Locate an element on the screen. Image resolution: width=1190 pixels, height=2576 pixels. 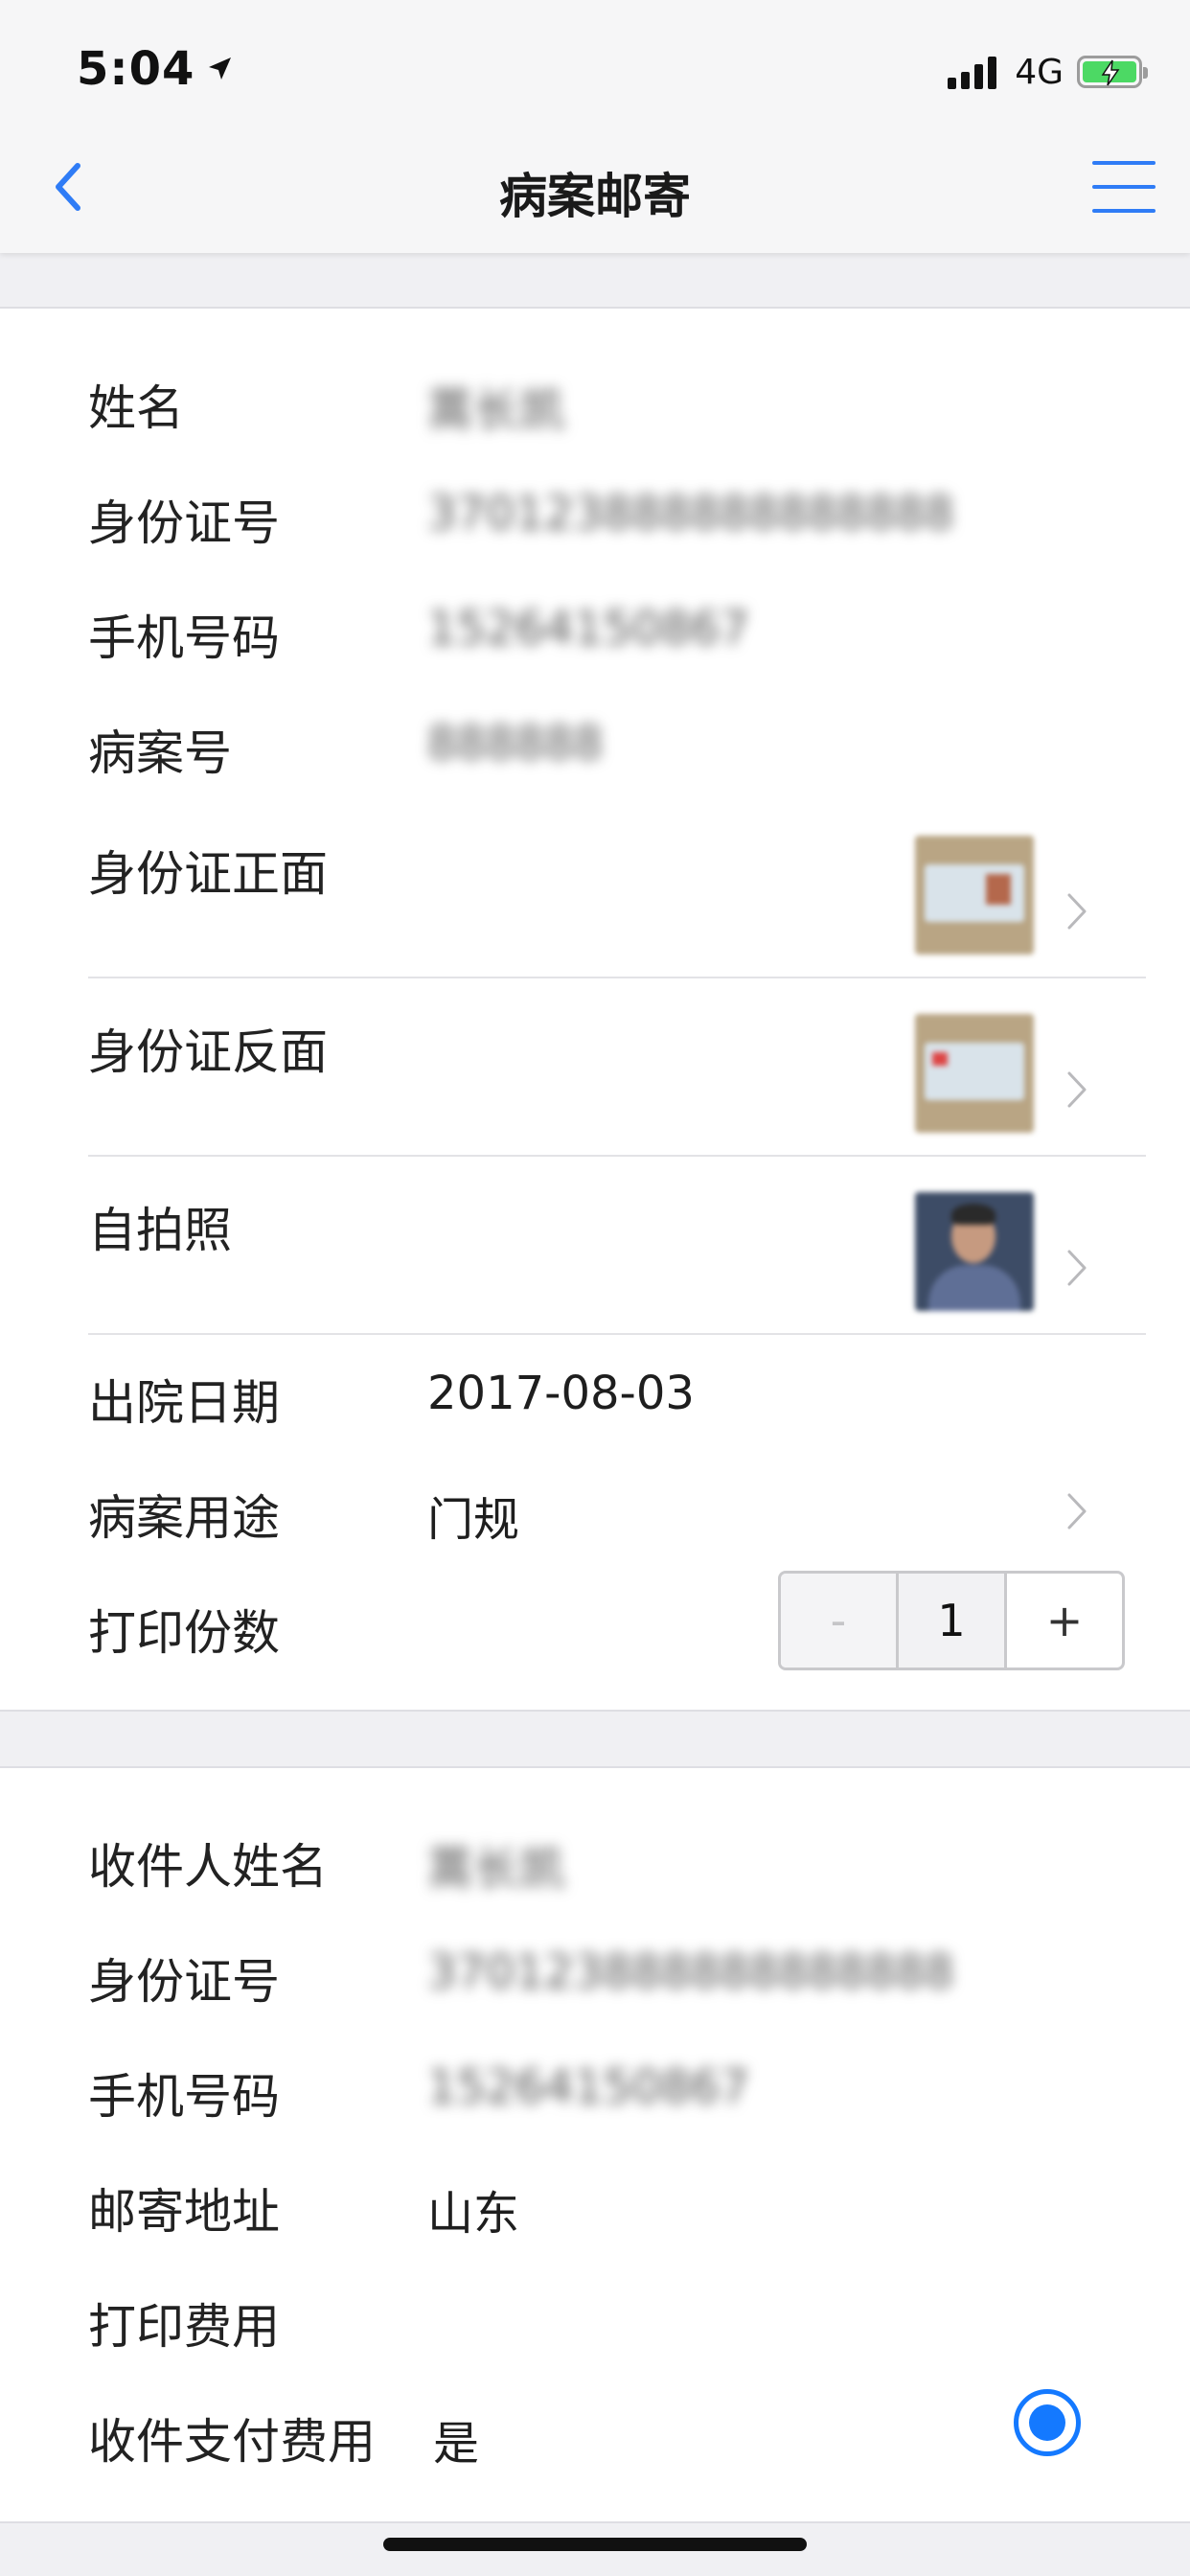
home-indicator is located at coordinates (595, 2544).